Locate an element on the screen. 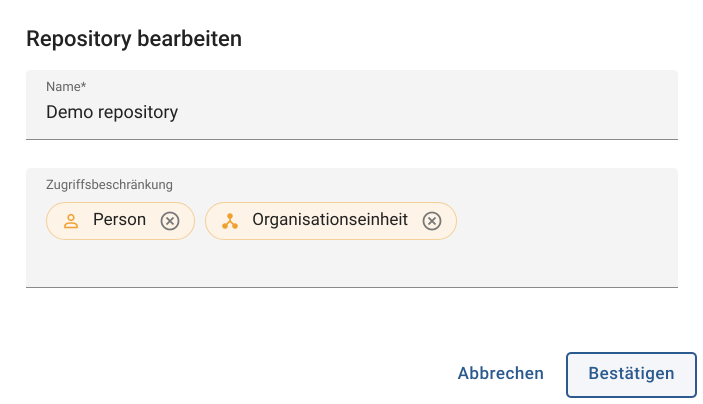 The height and width of the screenshot is (404, 703). field-label: Name* is located at coordinates (67, 88).